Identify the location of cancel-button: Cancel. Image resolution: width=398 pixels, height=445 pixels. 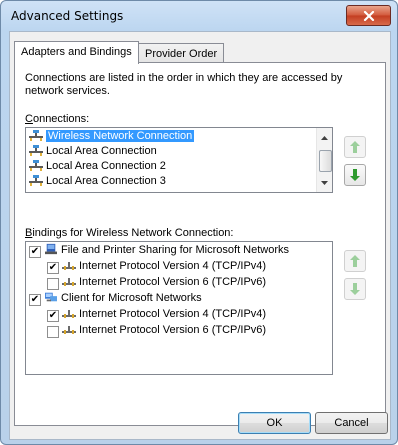
(351, 423).